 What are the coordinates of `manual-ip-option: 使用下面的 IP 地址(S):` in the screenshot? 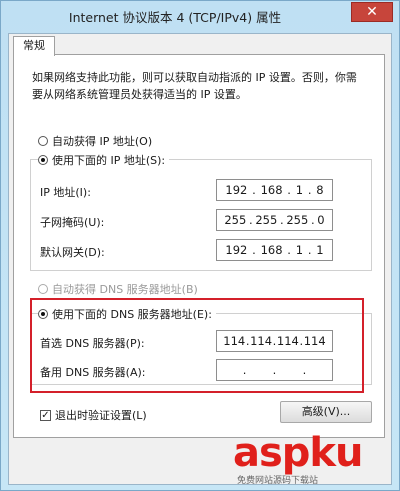 It's located at (104, 160).